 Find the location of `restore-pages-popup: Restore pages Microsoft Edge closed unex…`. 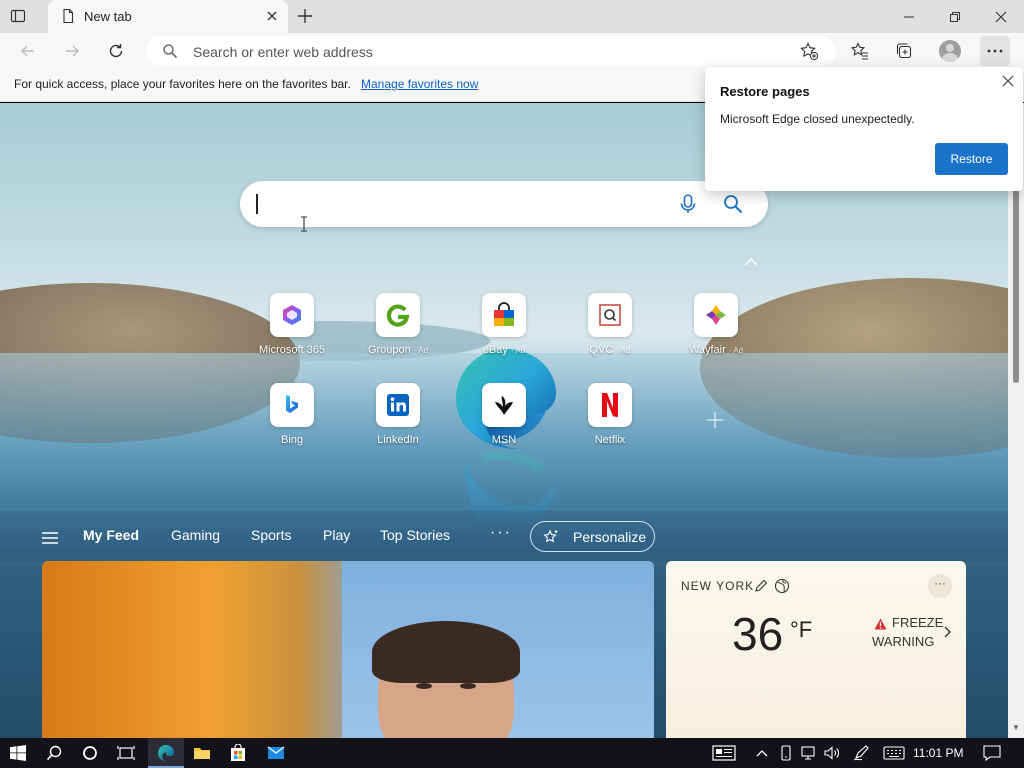

restore-pages-popup: Restore pages Microsoft Edge closed unex… is located at coordinates (864, 129).